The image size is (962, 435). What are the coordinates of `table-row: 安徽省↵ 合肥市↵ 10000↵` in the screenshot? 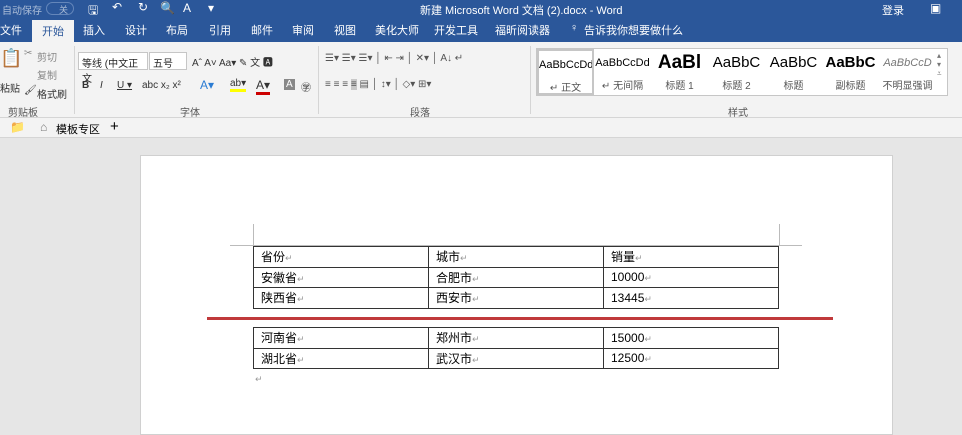 It's located at (516, 277).